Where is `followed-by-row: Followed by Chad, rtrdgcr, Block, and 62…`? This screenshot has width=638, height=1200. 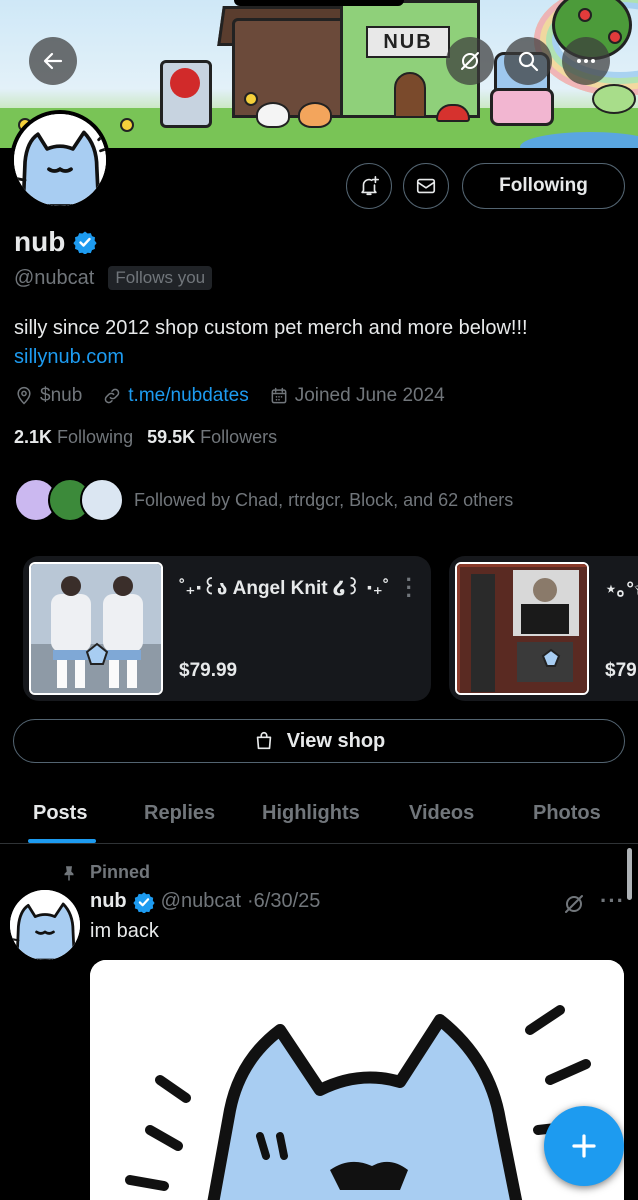
followed-by-row: Followed by Chad, rtrdgcr, Block, and 62… is located at coordinates (263, 500).